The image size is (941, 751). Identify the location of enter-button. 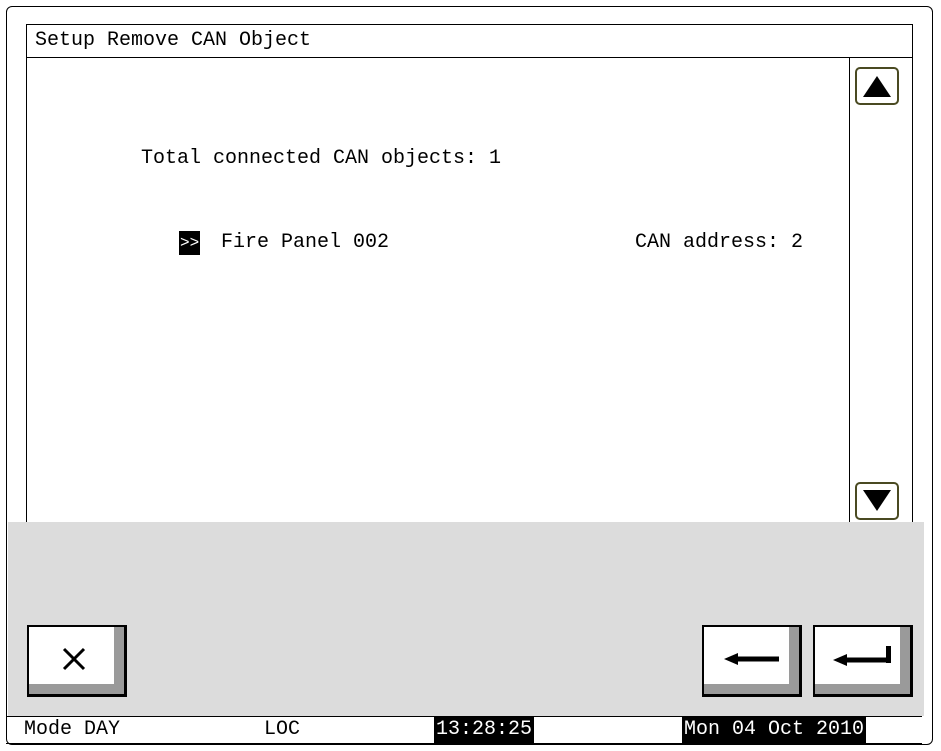
(863, 661).